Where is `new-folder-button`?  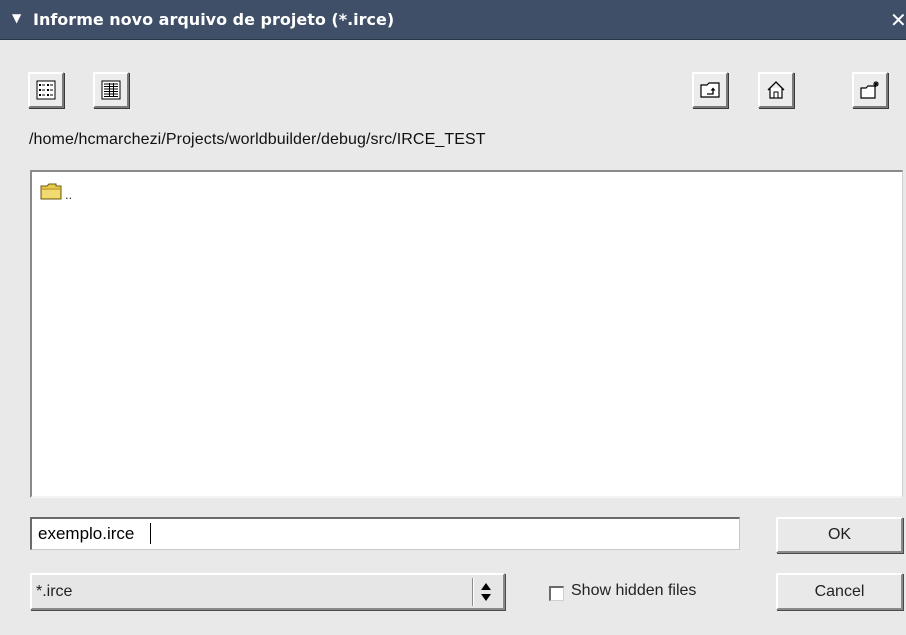
new-folder-button is located at coordinates (870, 90).